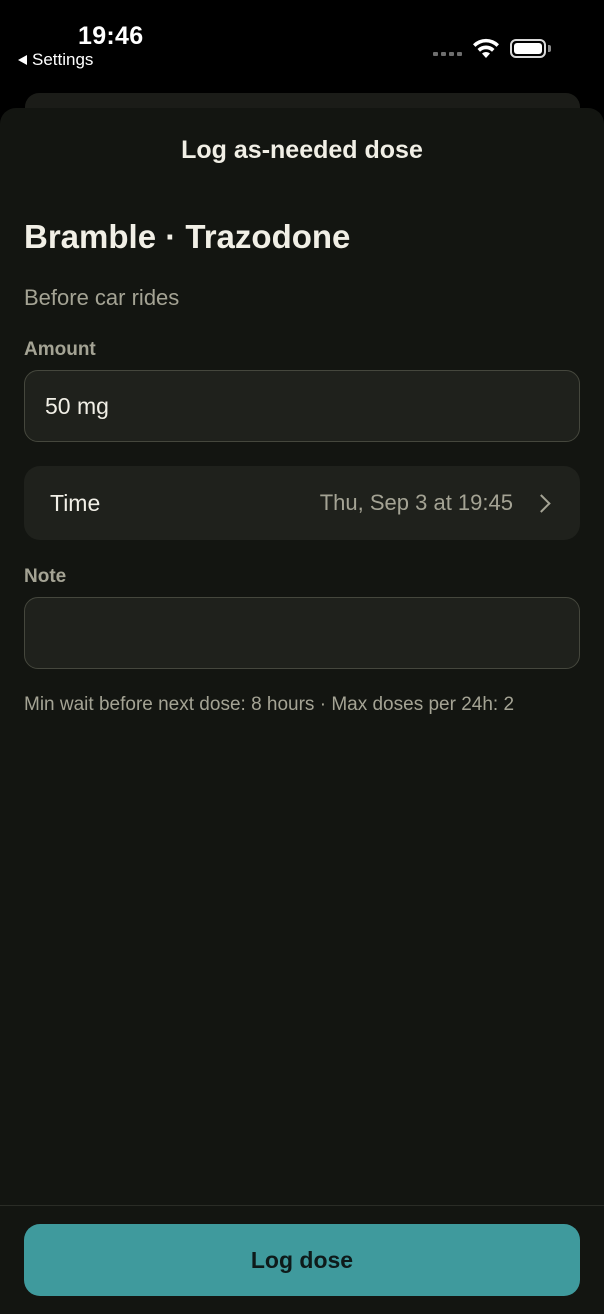 The width and height of the screenshot is (604, 1314). I want to click on cellular-signal-icon, so click(447, 54).